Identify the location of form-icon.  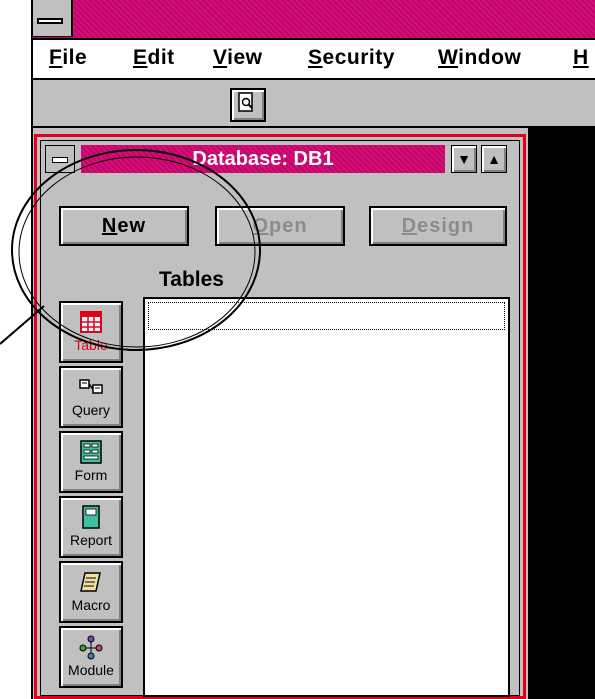
(91, 452).